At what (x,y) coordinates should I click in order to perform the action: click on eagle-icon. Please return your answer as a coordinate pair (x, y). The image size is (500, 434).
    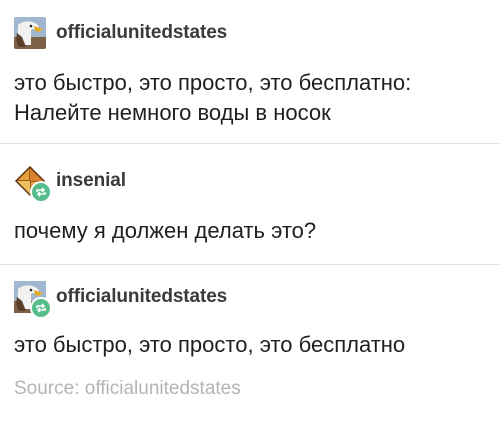
    Looking at the image, I should click on (30, 33).